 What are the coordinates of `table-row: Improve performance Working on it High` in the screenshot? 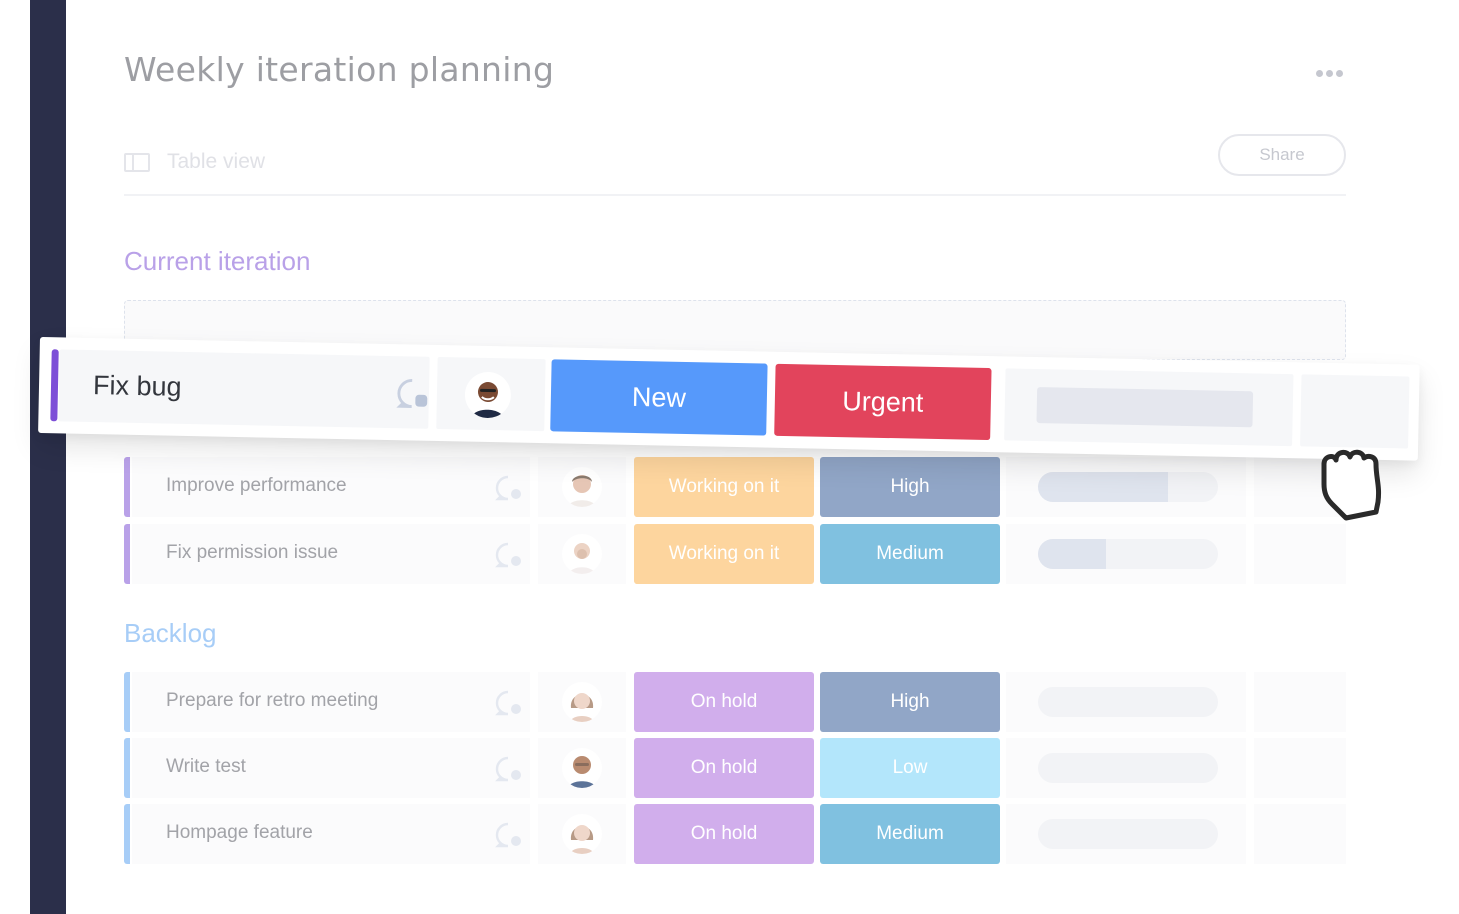 It's located at (735, 487).